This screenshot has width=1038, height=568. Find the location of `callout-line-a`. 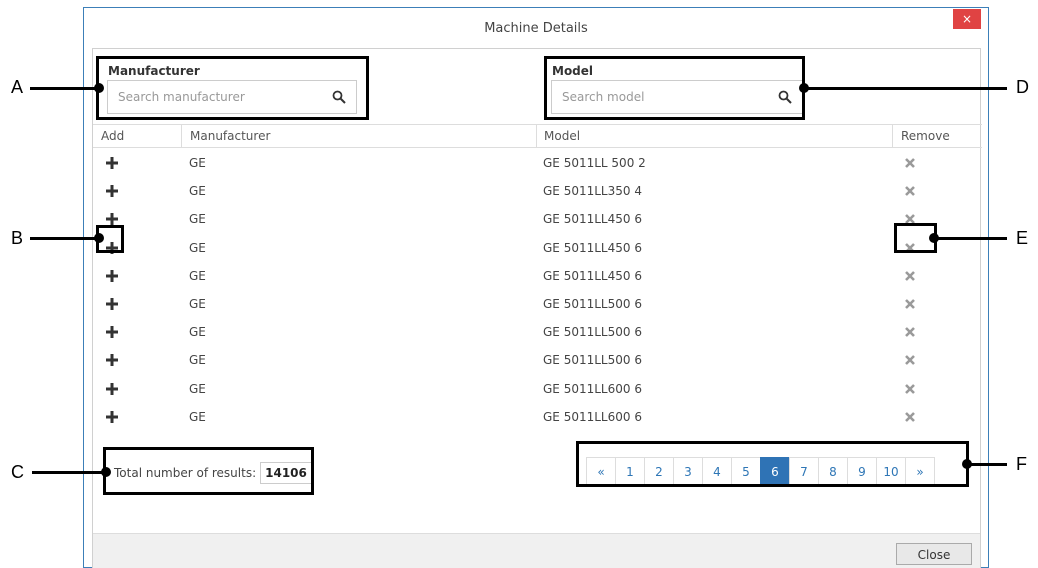

callout-line-a is located at coordinates (64, 88).